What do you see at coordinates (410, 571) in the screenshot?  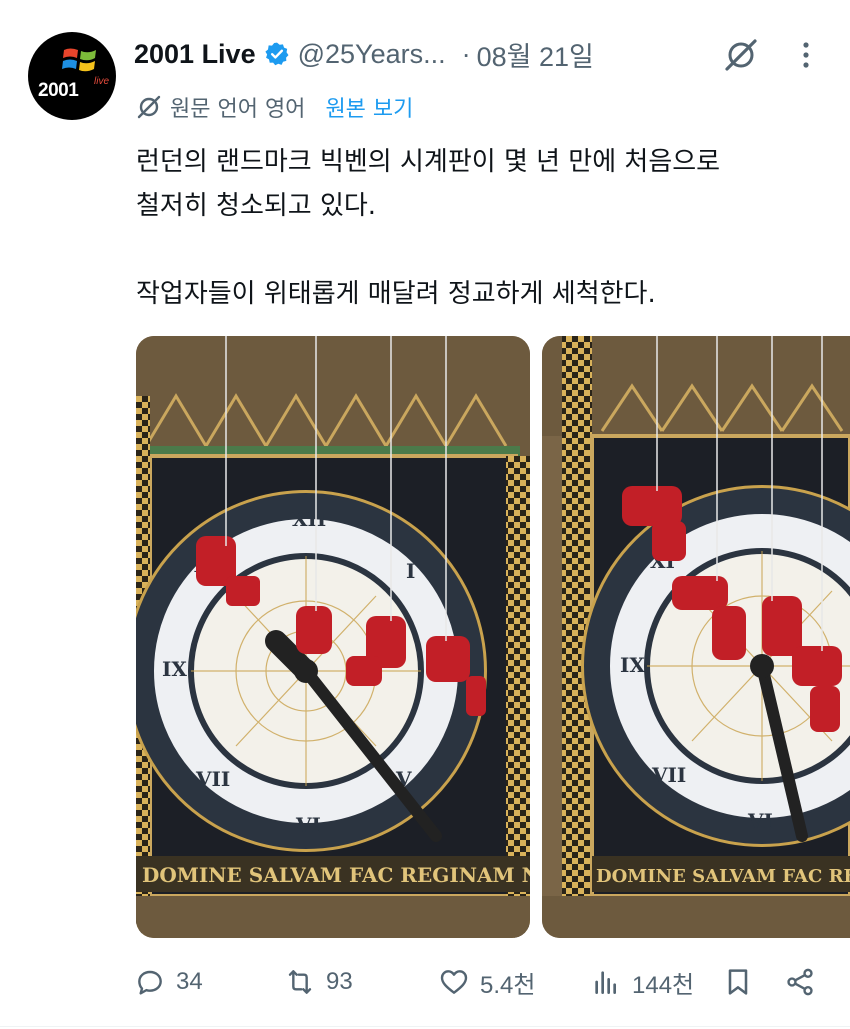 I see `svg-text: I` at bounding box center [410, 571].